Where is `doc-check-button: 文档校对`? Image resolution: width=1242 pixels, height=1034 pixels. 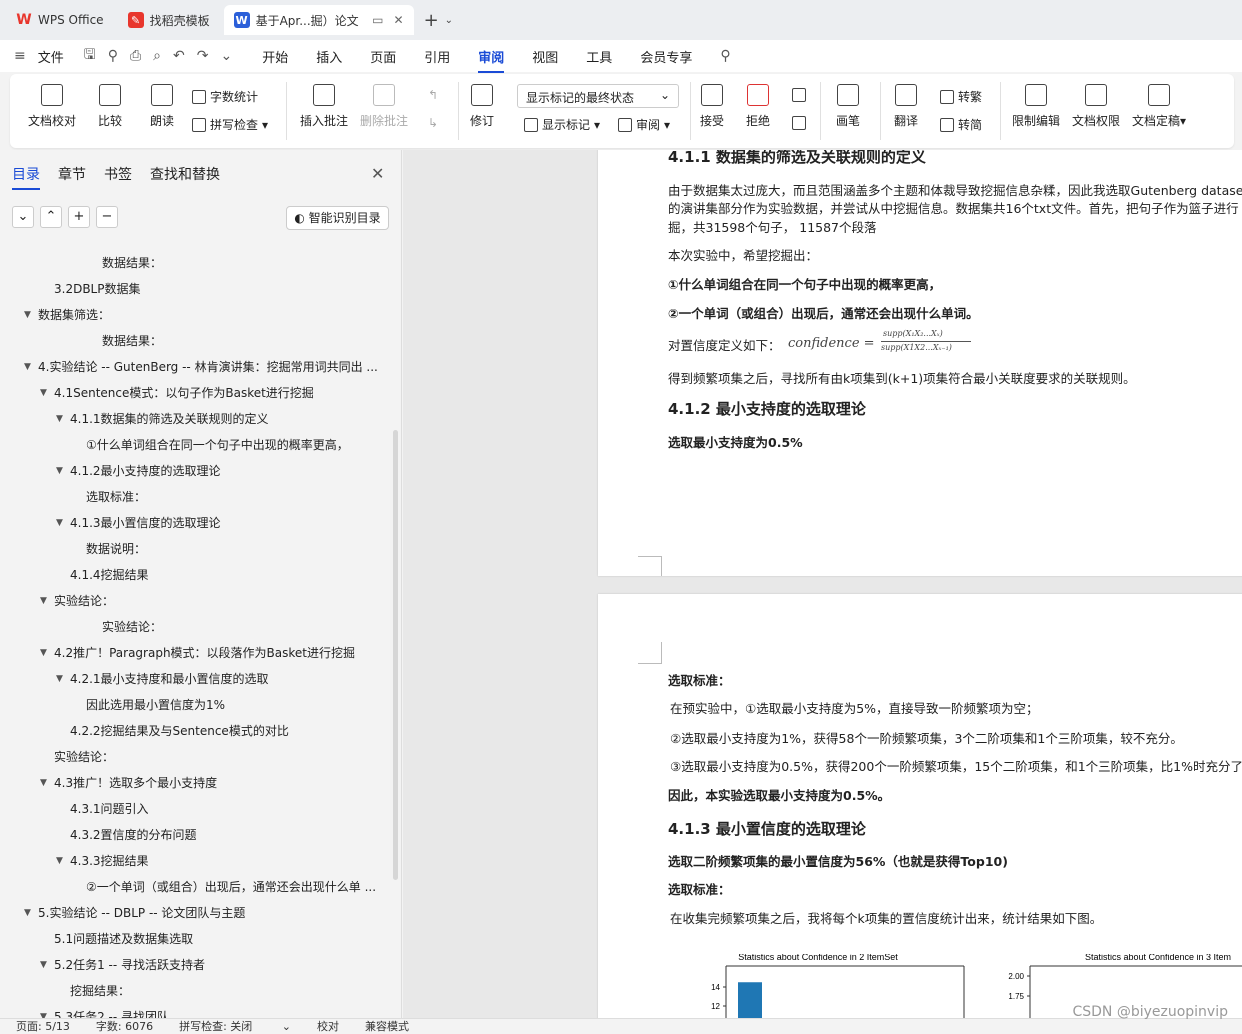
doc-check-button: 文档校对 is located at coordinates (52, 101).